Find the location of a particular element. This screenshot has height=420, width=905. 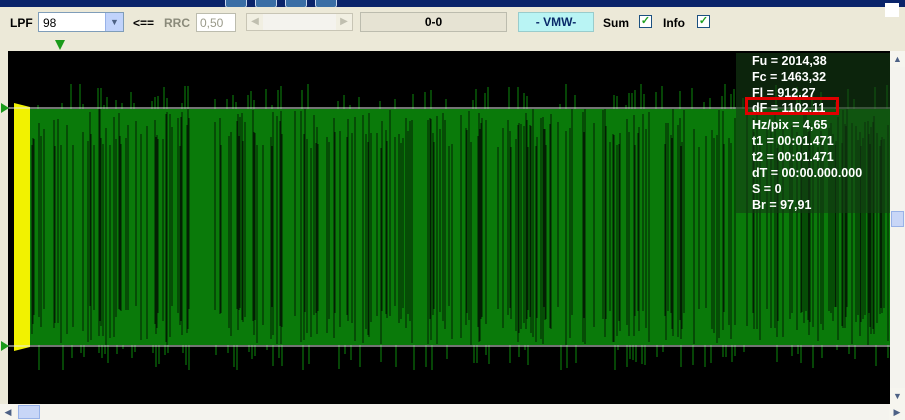

info-label: Info is located at coordinates (674, 23).